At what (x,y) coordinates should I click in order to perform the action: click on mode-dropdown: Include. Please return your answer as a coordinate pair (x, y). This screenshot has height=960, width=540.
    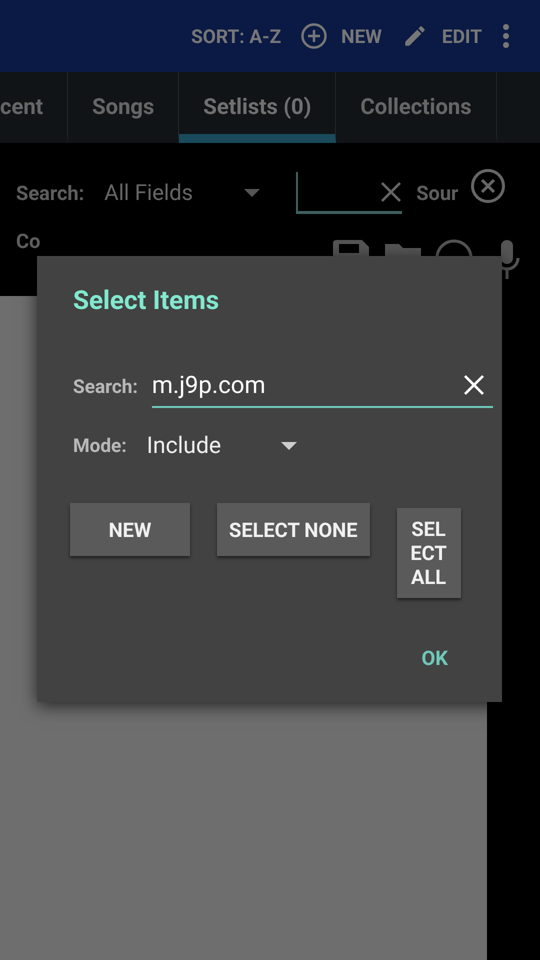
    Looking at the image, I should click on (222, 445).